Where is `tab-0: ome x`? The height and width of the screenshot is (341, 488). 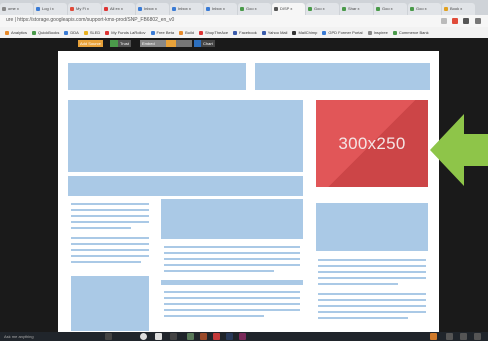 tab-0: ome x is located at coordinates (16, 9).